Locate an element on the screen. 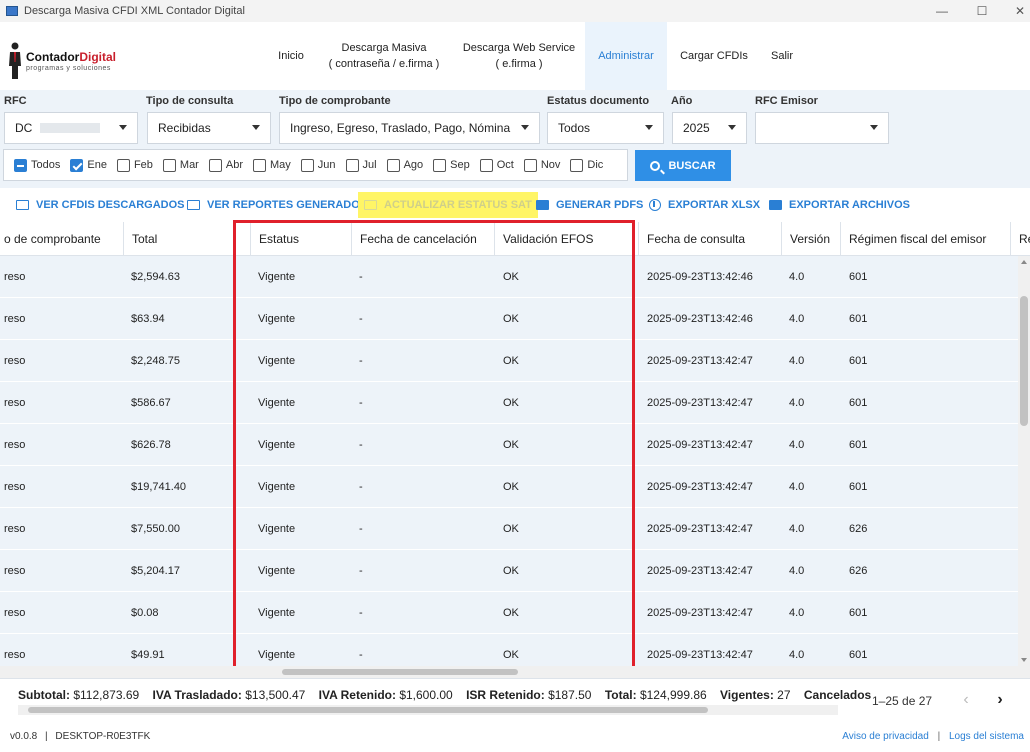  column-header: Fecha de consulta is located at coordinates (709, 239).